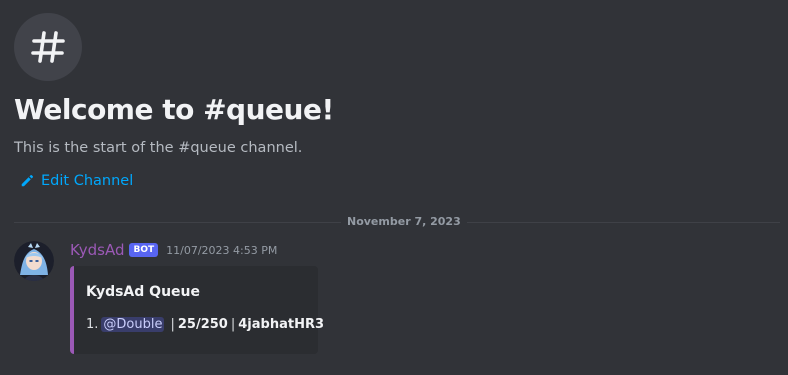 The image size is (788, 375). Describe the element at coordinates (27, 180) in the screenshot. I see `pencil-icon` at that location.